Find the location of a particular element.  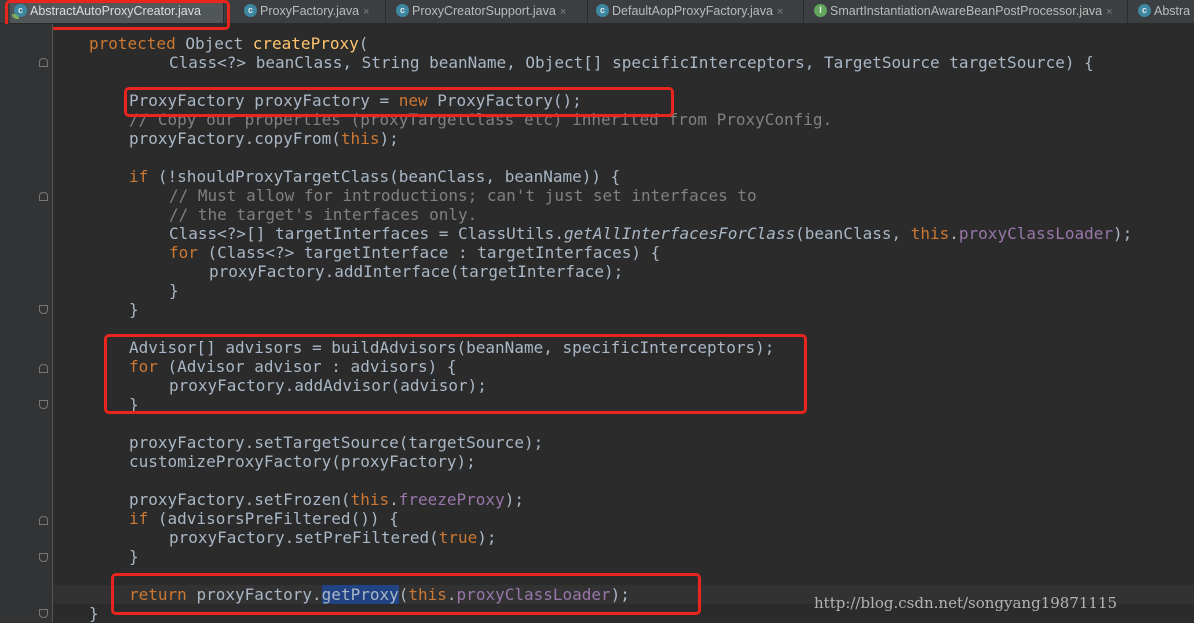

annotation-box-advisors is located at coordinates (455, 374).